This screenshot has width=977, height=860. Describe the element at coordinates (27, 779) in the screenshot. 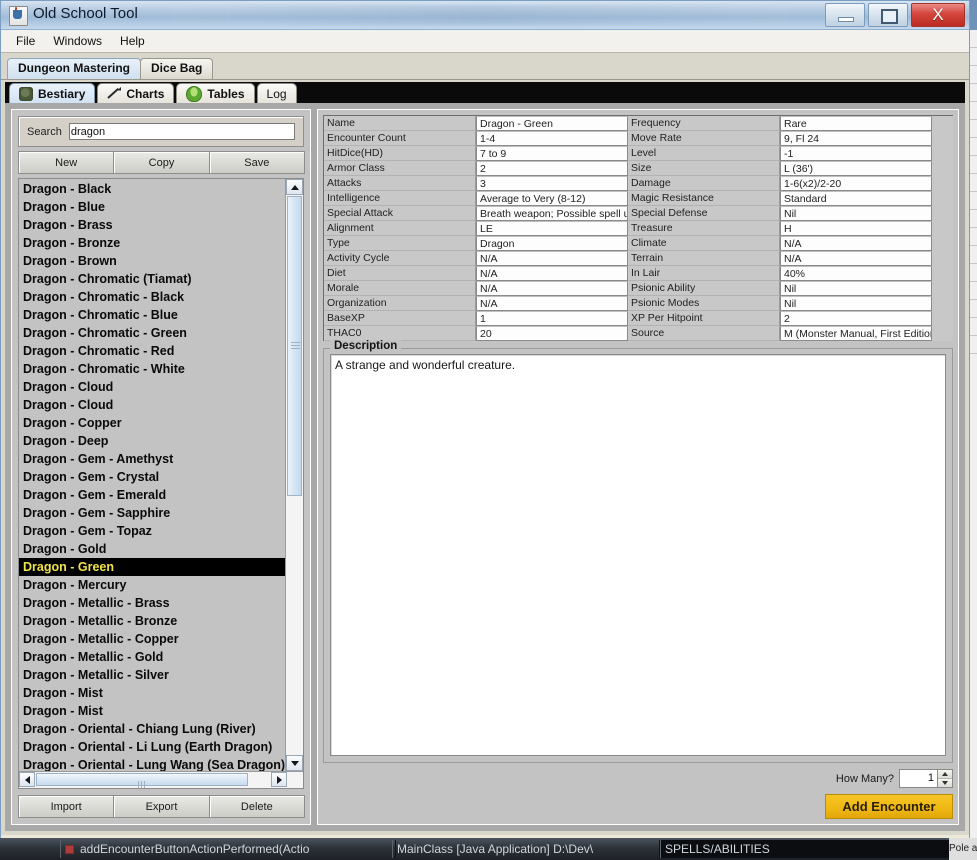

I see `scroll-left-button` at that location.